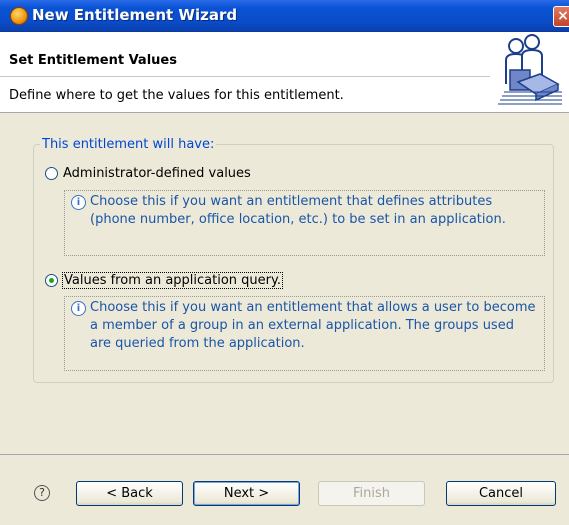 This screenshot has height=525, width=569. I want to click on title-bar: New Entitlement Wizard ×, so click(284, 16).